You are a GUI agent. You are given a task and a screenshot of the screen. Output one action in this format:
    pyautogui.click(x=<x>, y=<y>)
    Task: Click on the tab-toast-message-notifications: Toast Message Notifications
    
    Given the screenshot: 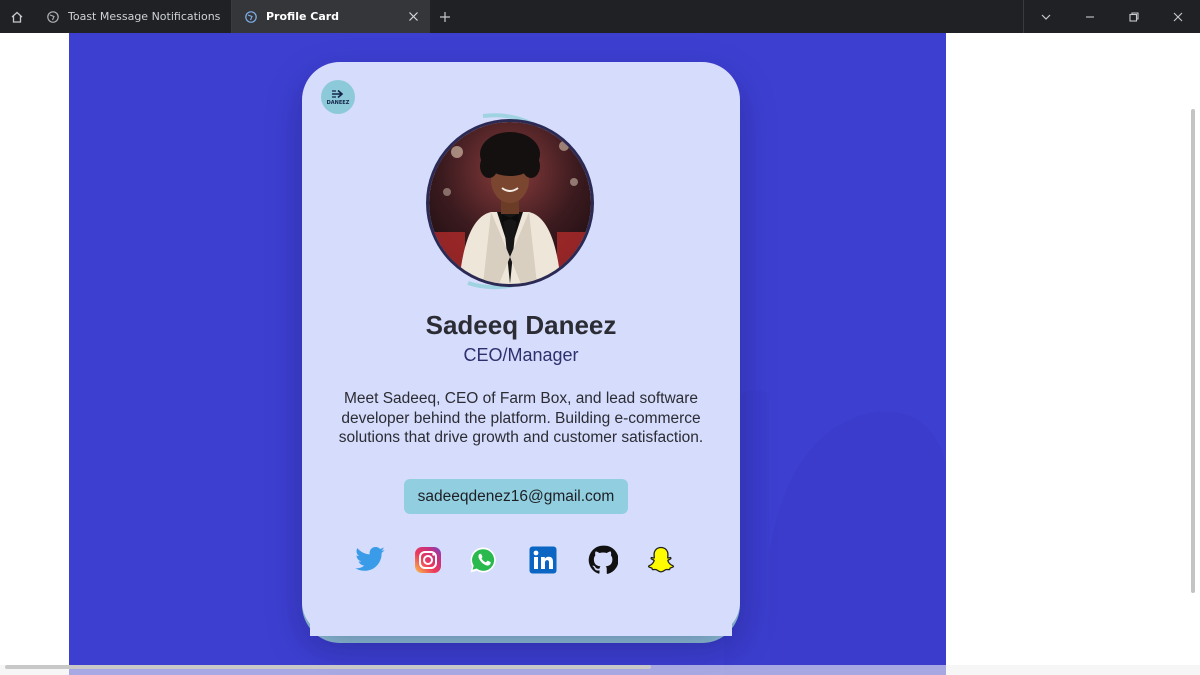 What is the action you would take?
    pyautogui.click(x=133, y=16)
    